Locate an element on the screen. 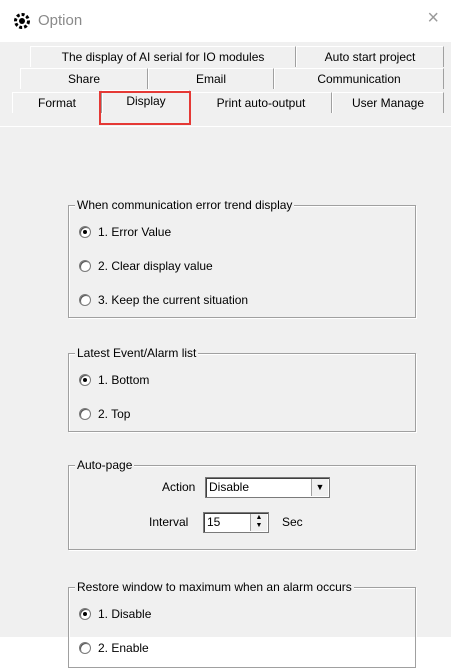 The width and height of the screenshot is (451, 668). radio-restore-disable: 1. Disable is located at coordinates (115, 614).